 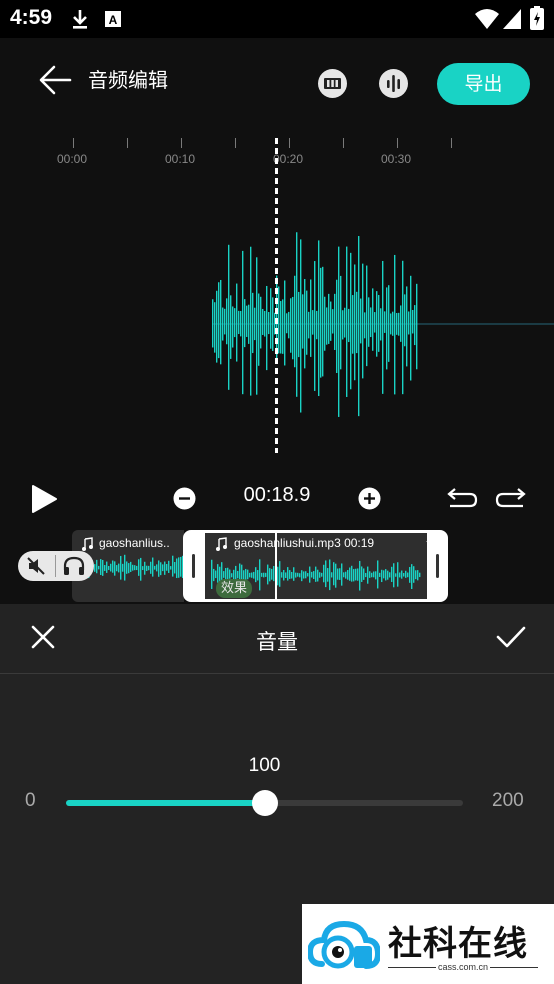 What do you see at coordinates (276, 295) in the screenshot?
I see `playhead` at bounding box center [276, 295].